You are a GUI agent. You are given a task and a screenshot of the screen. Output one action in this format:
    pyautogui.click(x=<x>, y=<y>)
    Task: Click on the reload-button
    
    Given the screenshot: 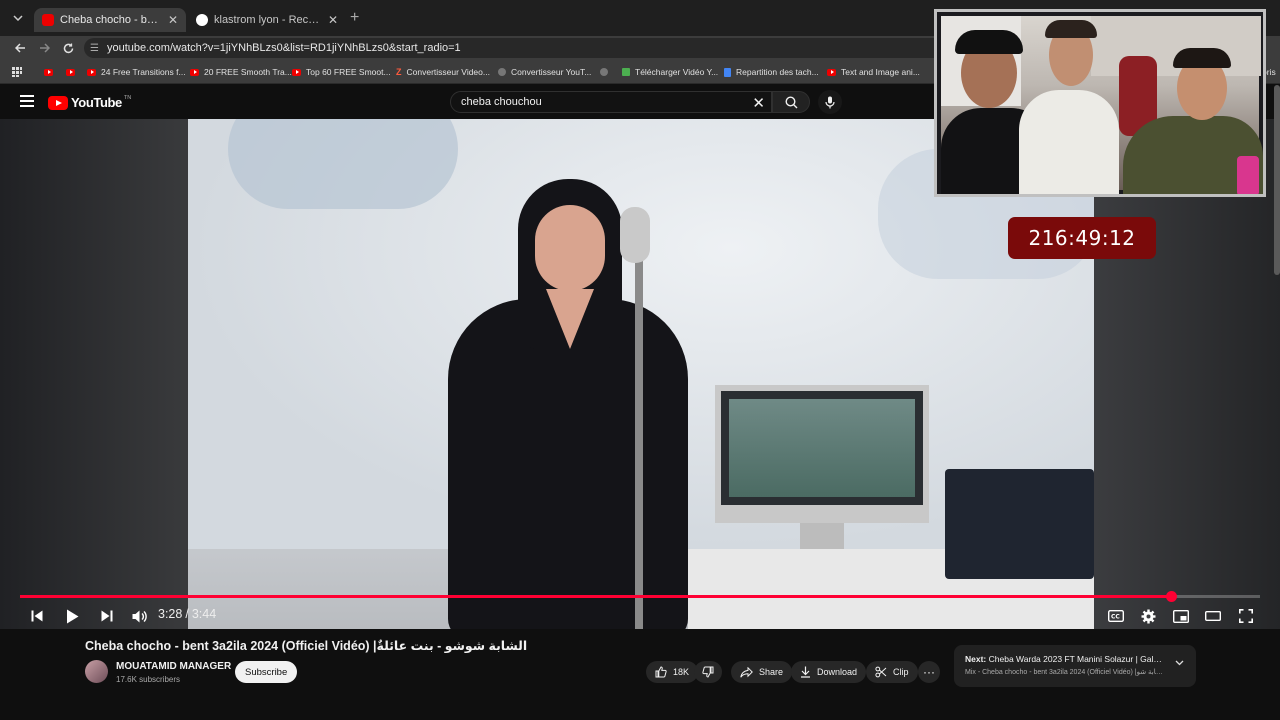 What is the action you would take?
    pyautogui.click(x=68, y=48)
    